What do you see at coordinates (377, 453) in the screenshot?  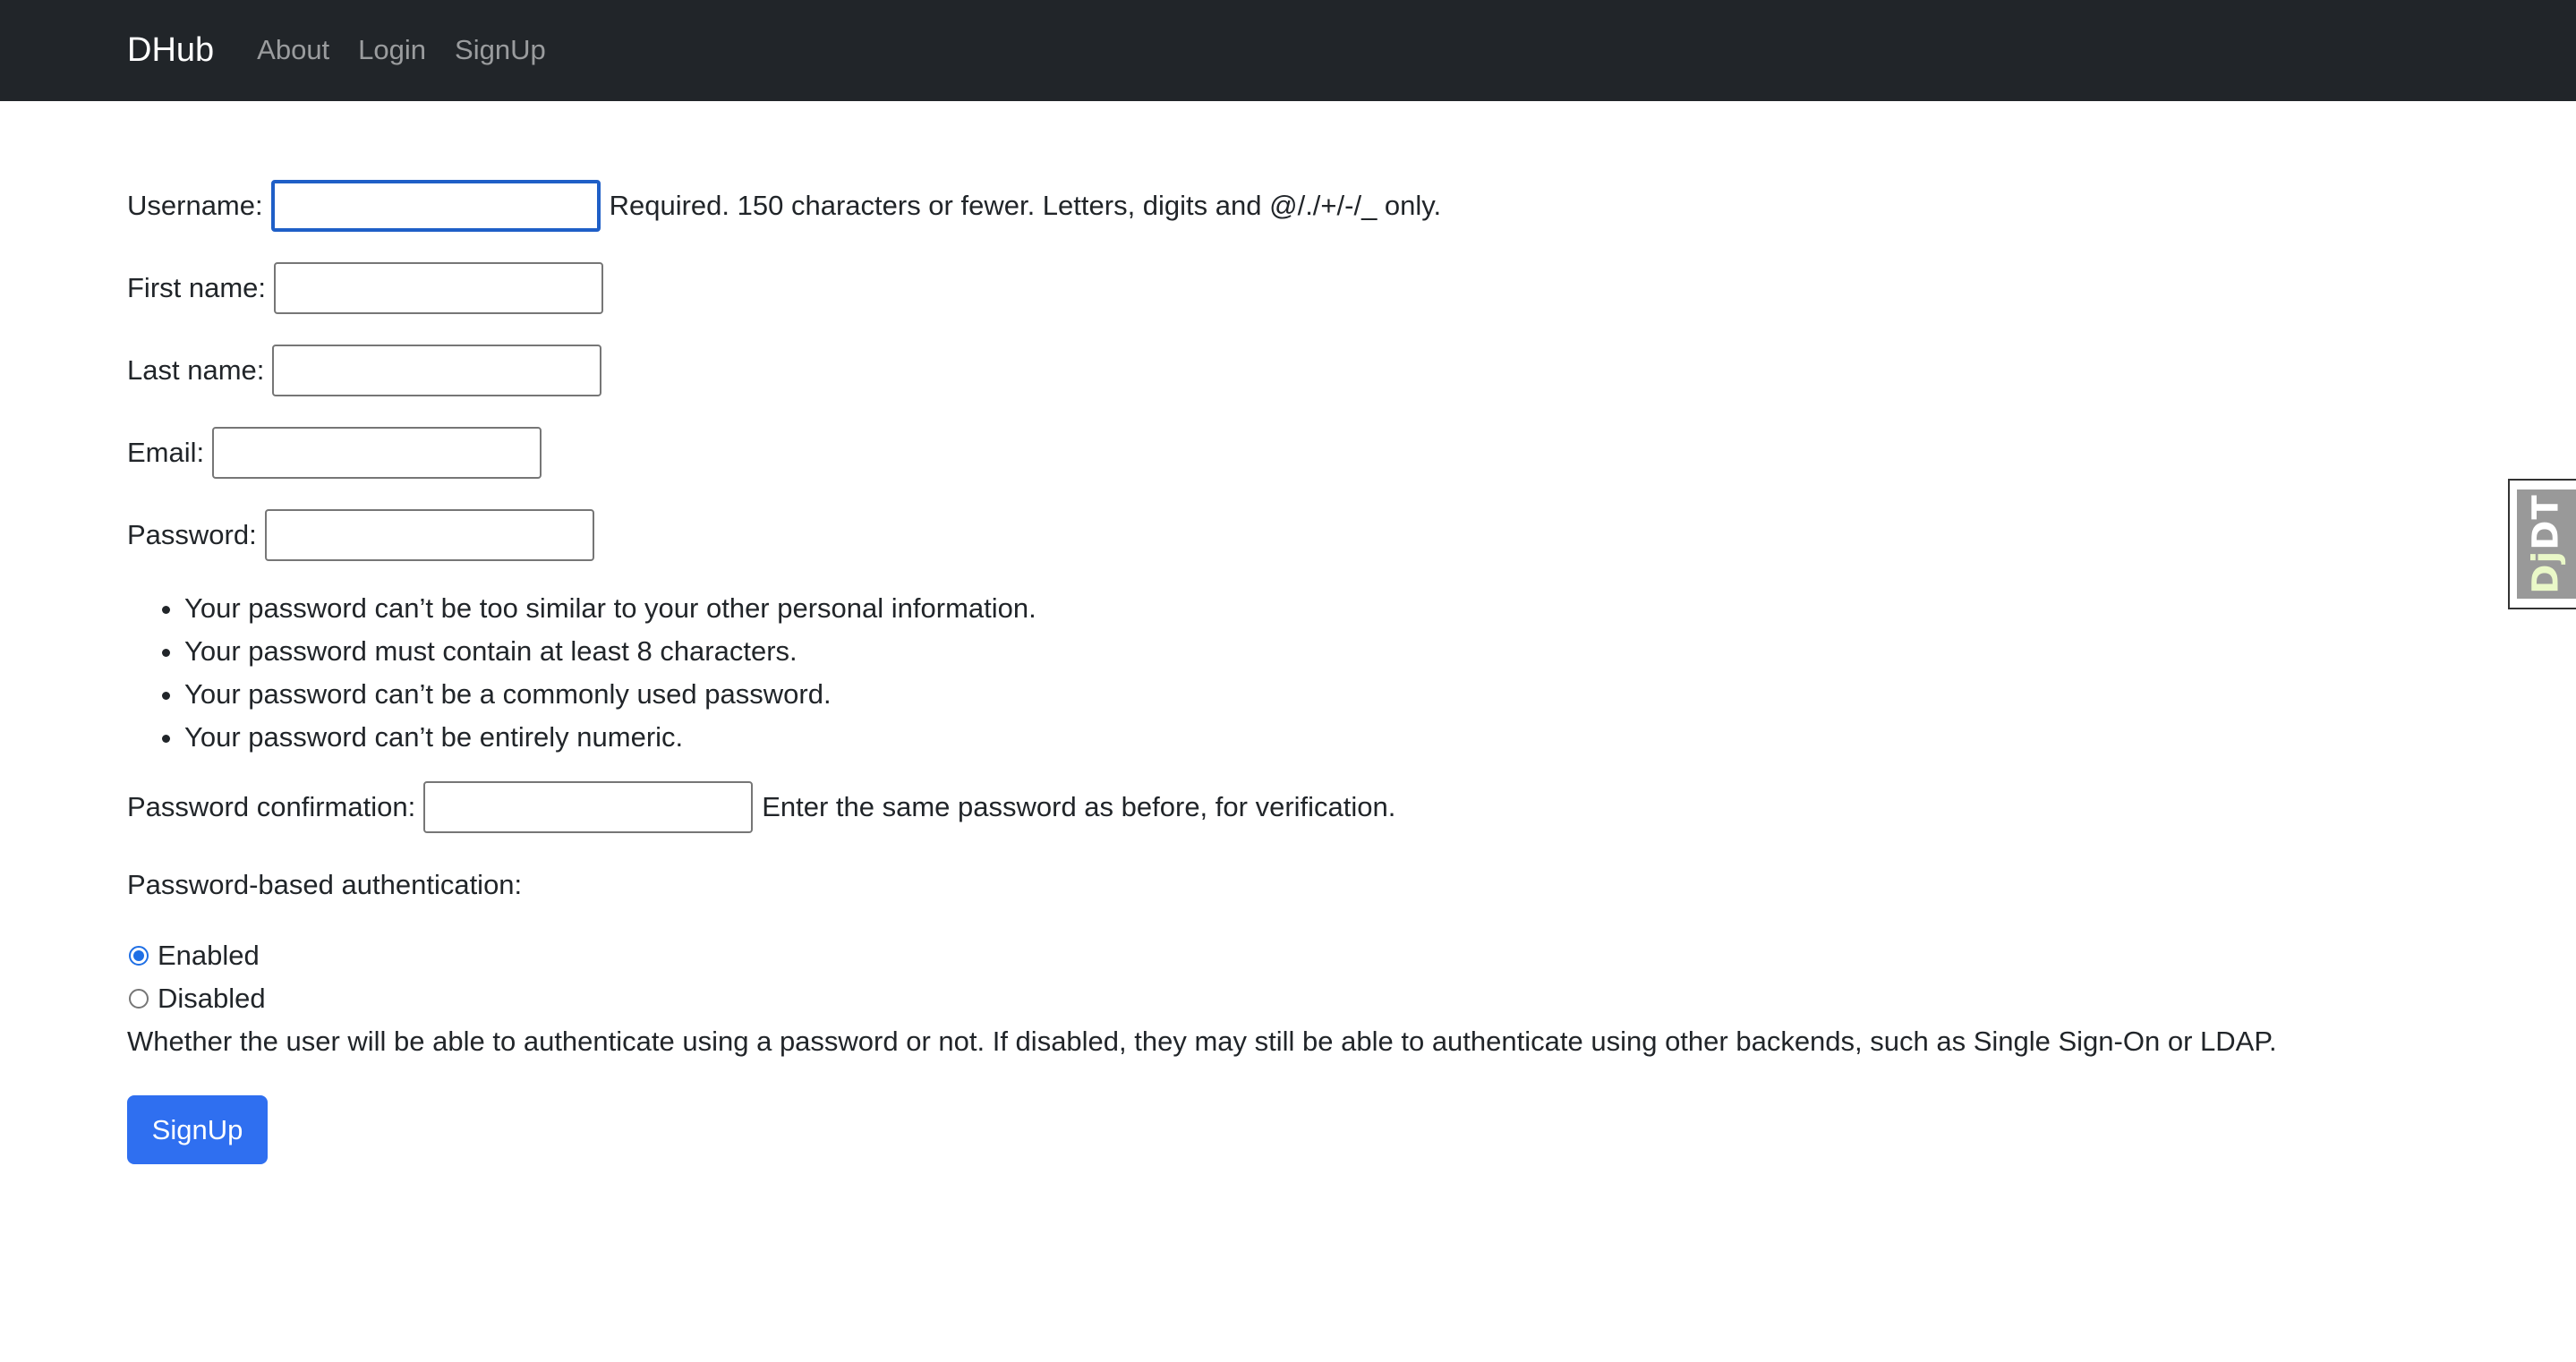 I see `email-input` at bounding box center [377, 453].